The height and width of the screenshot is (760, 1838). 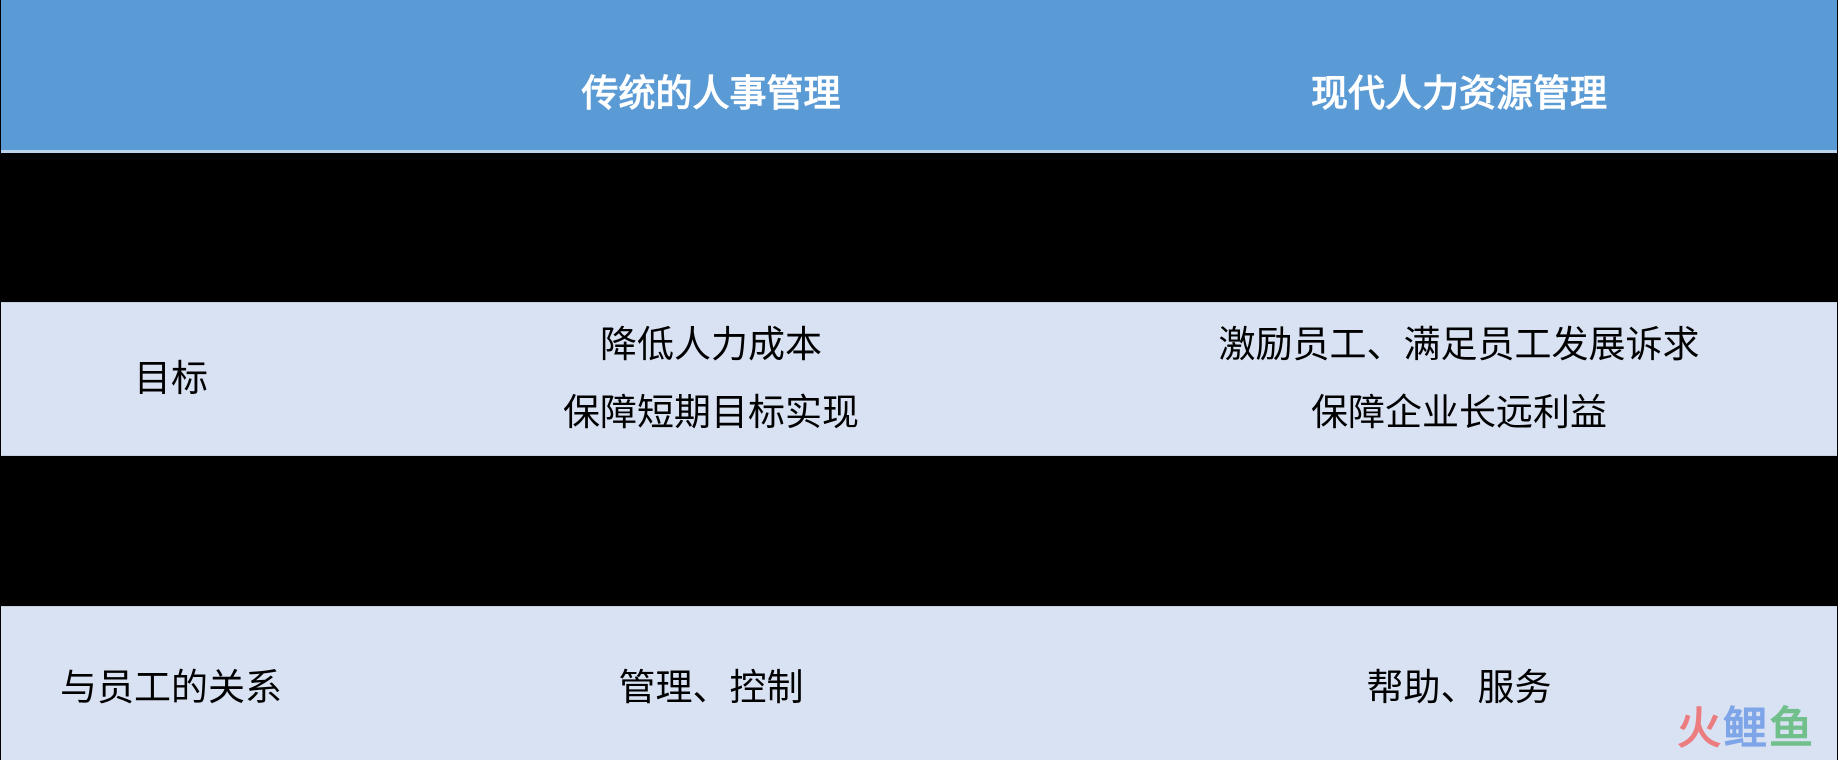 I want to click on traditional-line: 管理、控制, so click(x=711, y=687).